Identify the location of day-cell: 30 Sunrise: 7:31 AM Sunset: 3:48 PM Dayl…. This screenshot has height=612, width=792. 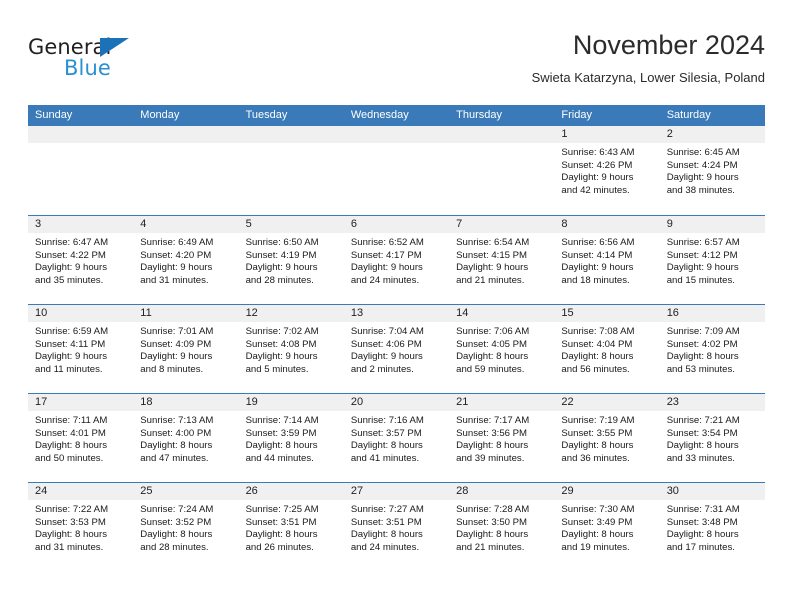
(712, 527).